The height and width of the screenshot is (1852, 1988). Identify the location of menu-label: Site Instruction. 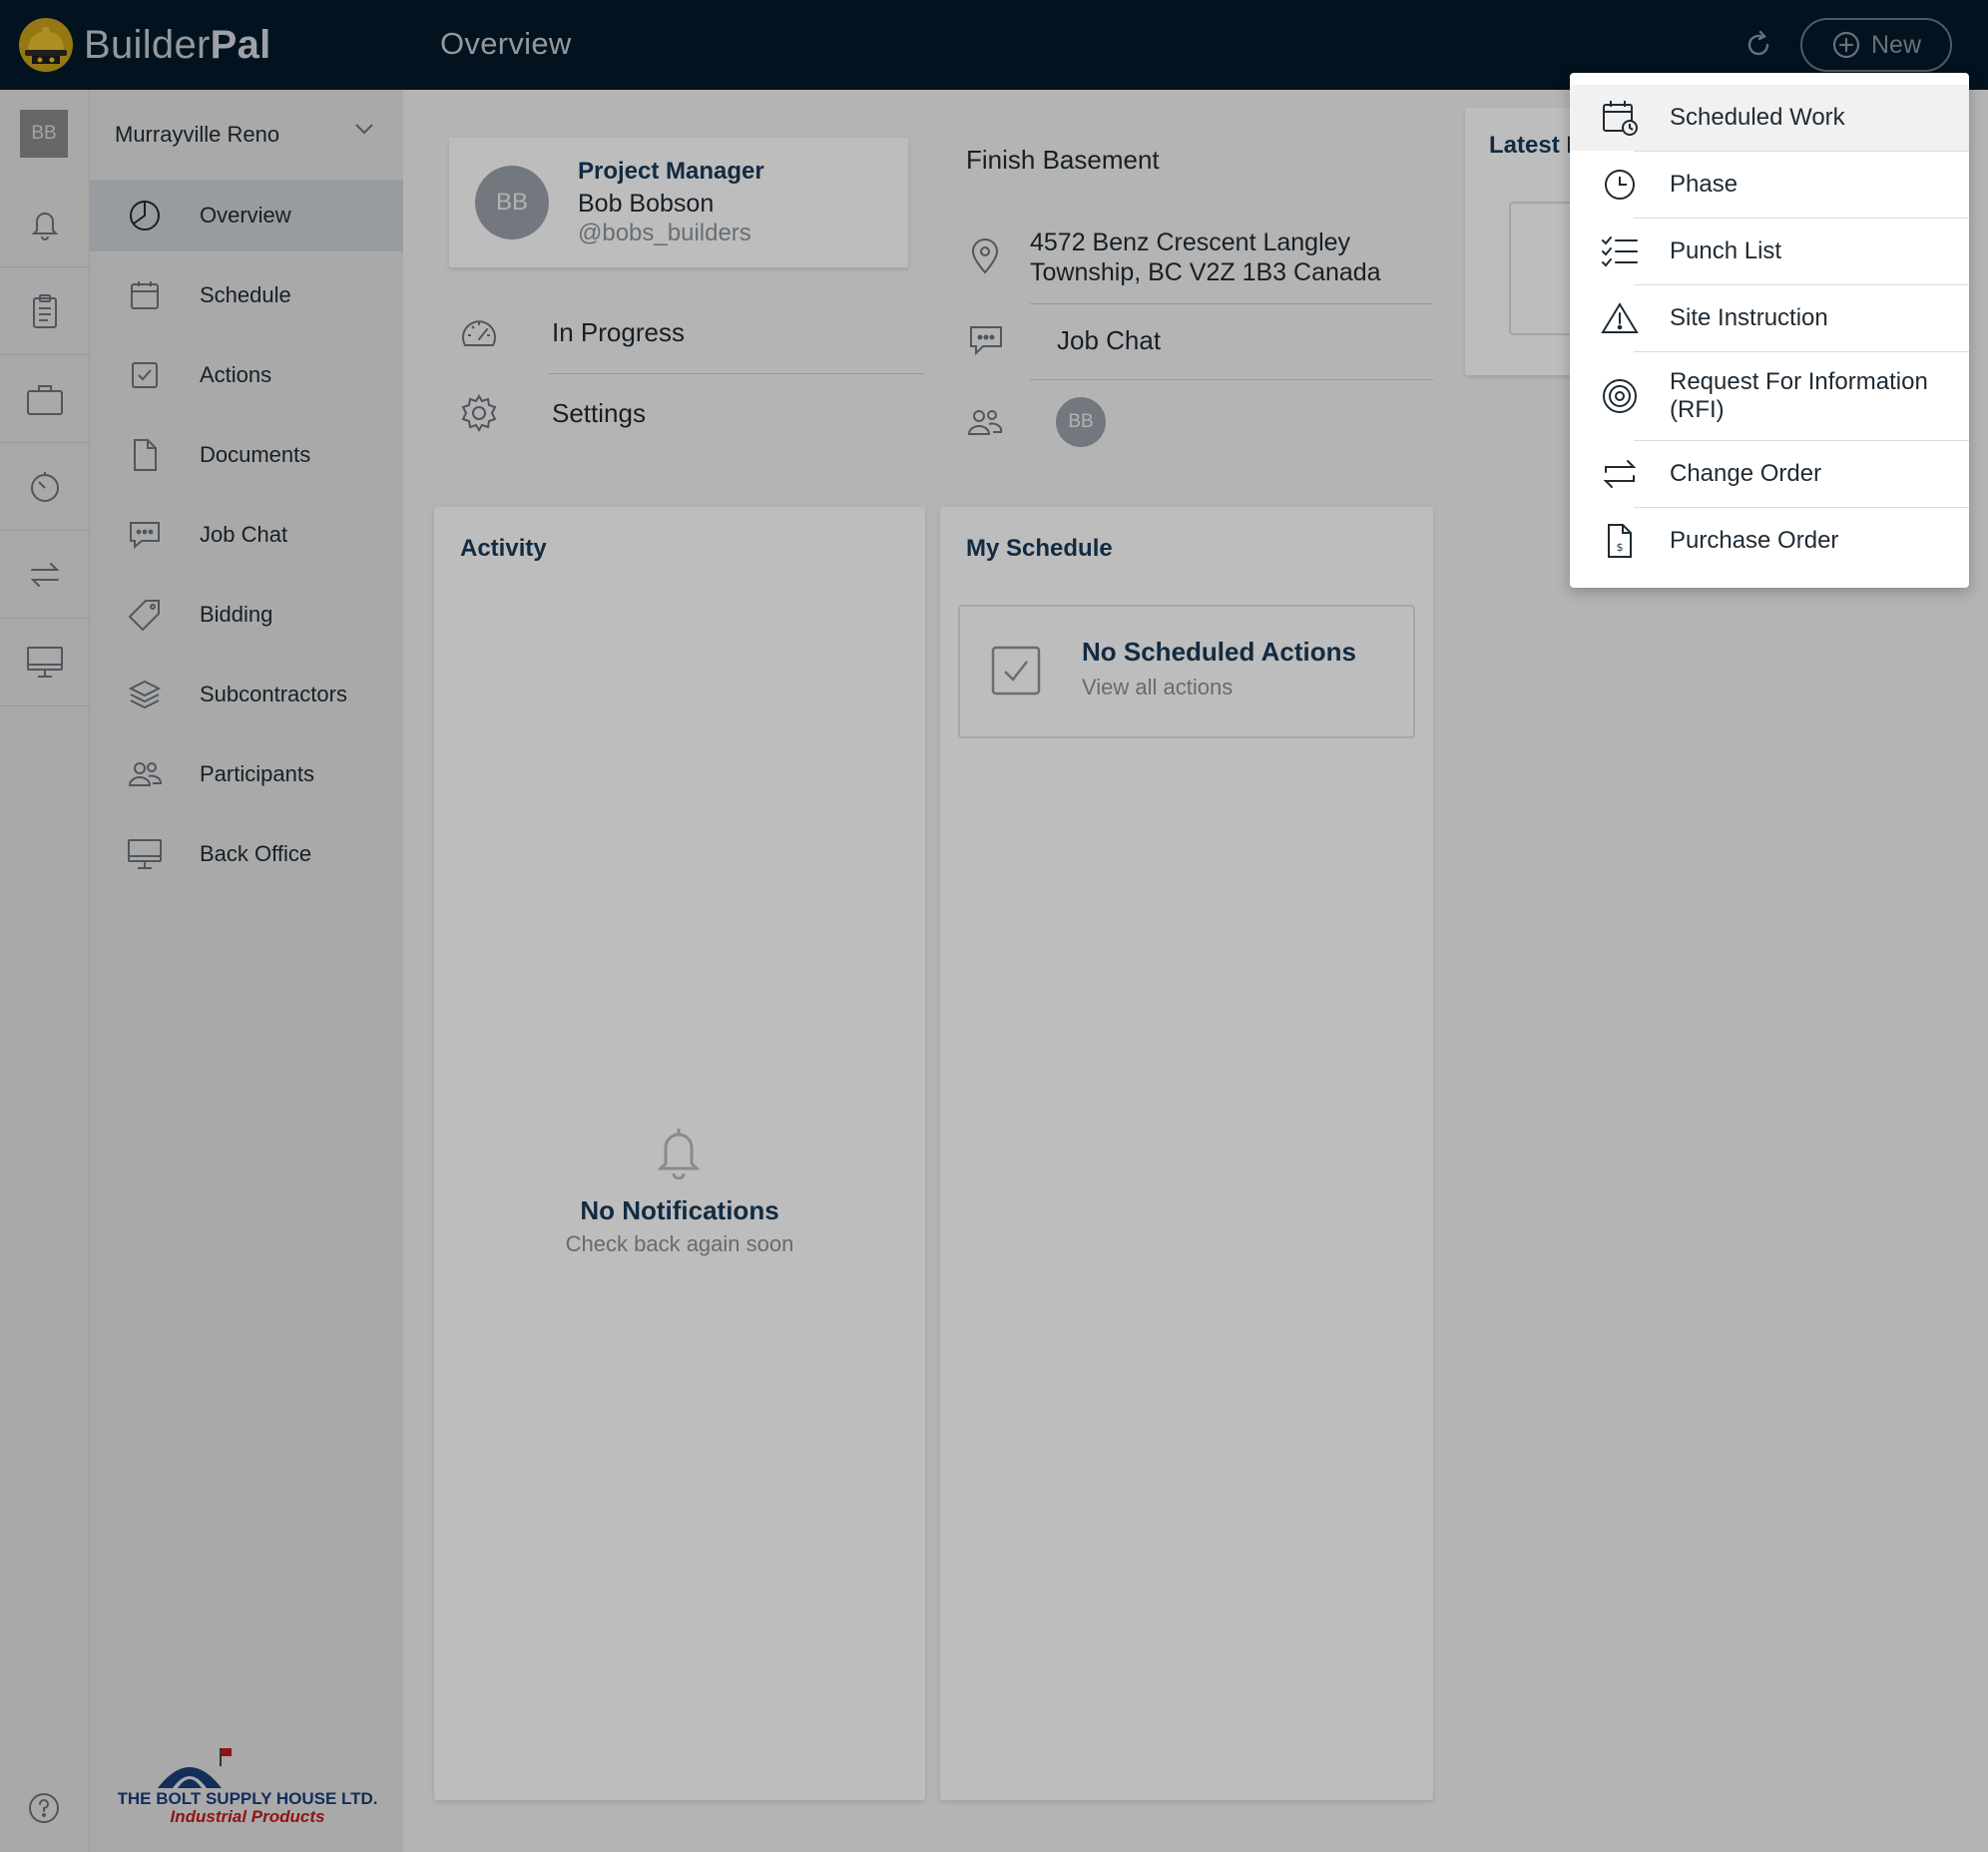
(1749, 317).